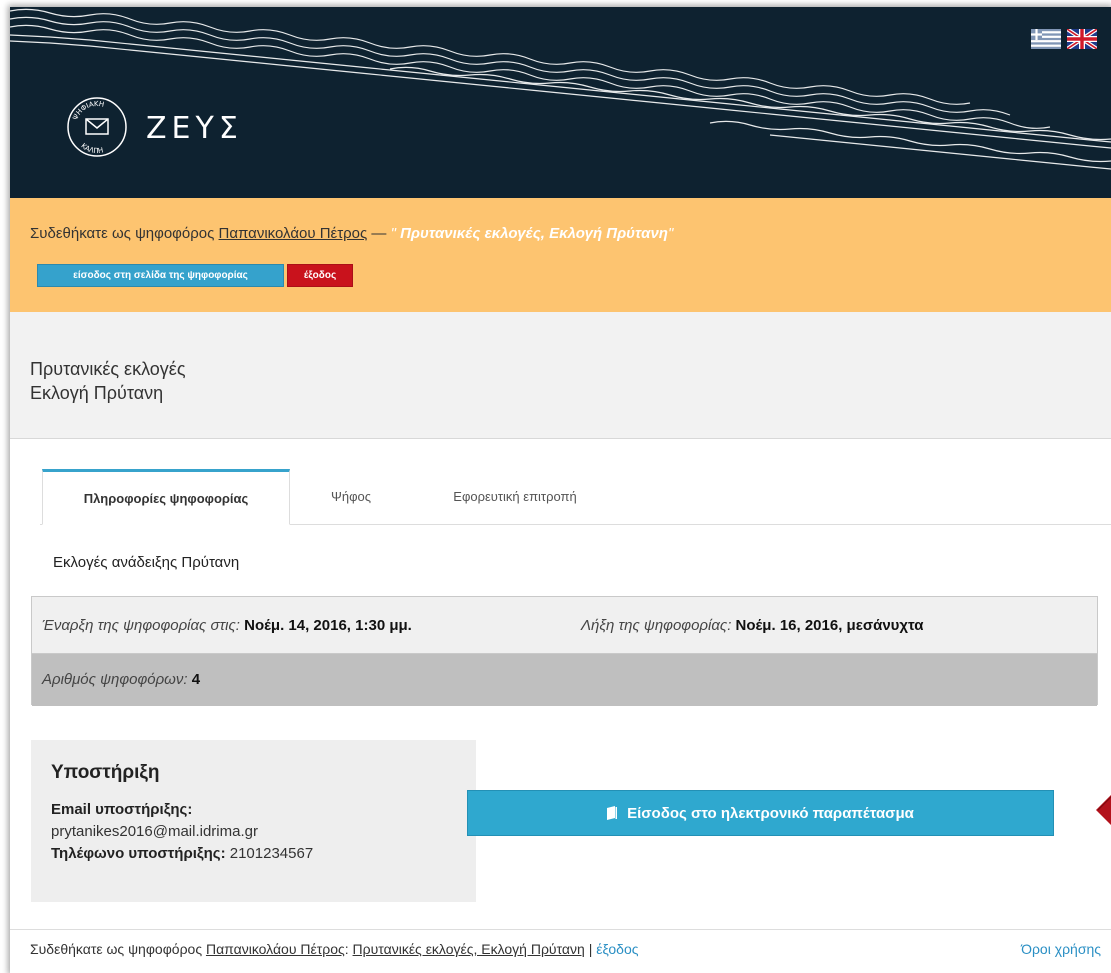 The width and height of the screenshot is (1111, 973). What do you see at coordinates (770, 813) in the screenshot?
I see `booth-button-label: Είσοδος στο ηλεκτρονικό παραπέτασμα` at bounding box center [770, 813].